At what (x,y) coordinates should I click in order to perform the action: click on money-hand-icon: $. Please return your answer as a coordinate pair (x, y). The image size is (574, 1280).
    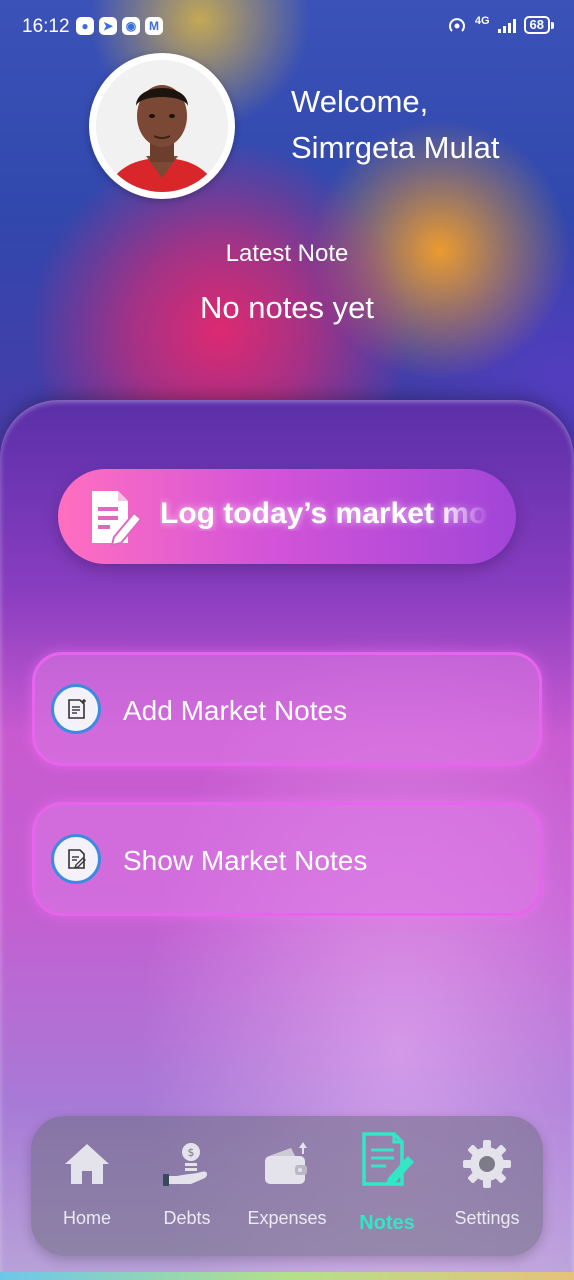
    Looking at the image, I should click on (185, 1164).